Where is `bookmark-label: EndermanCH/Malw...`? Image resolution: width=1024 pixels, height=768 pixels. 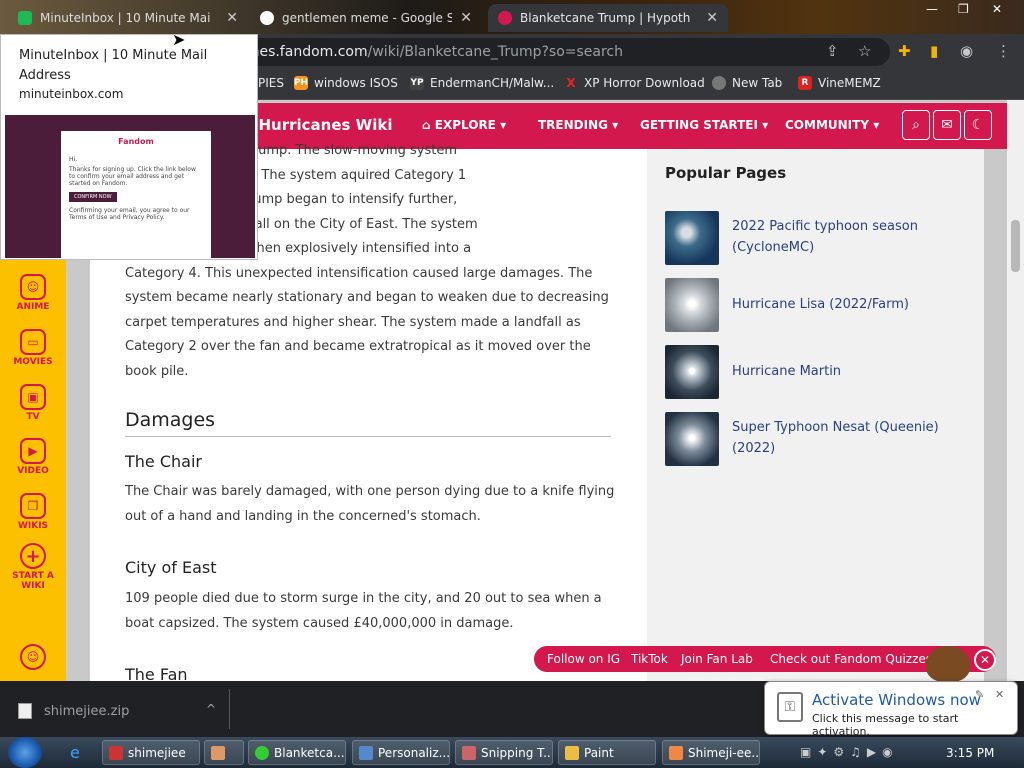 bookmark-label: EndermanCH/Malw... is located at coordinates (492, 83).